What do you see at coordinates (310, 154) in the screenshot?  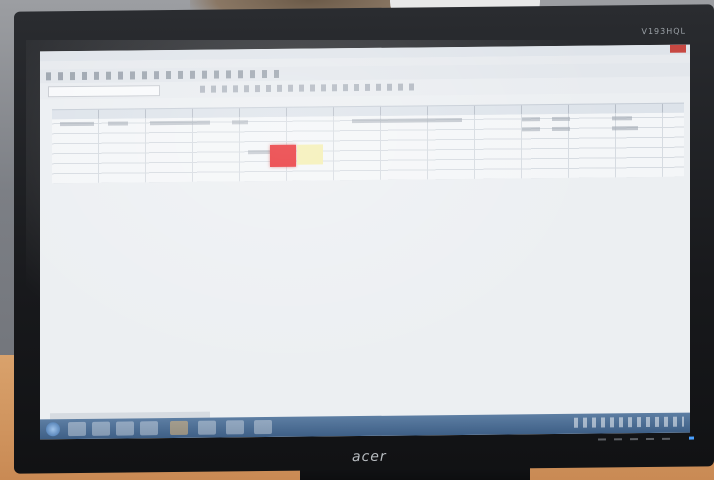 I see `highlighted-cell-yellow` at bounding box center [310, 154].